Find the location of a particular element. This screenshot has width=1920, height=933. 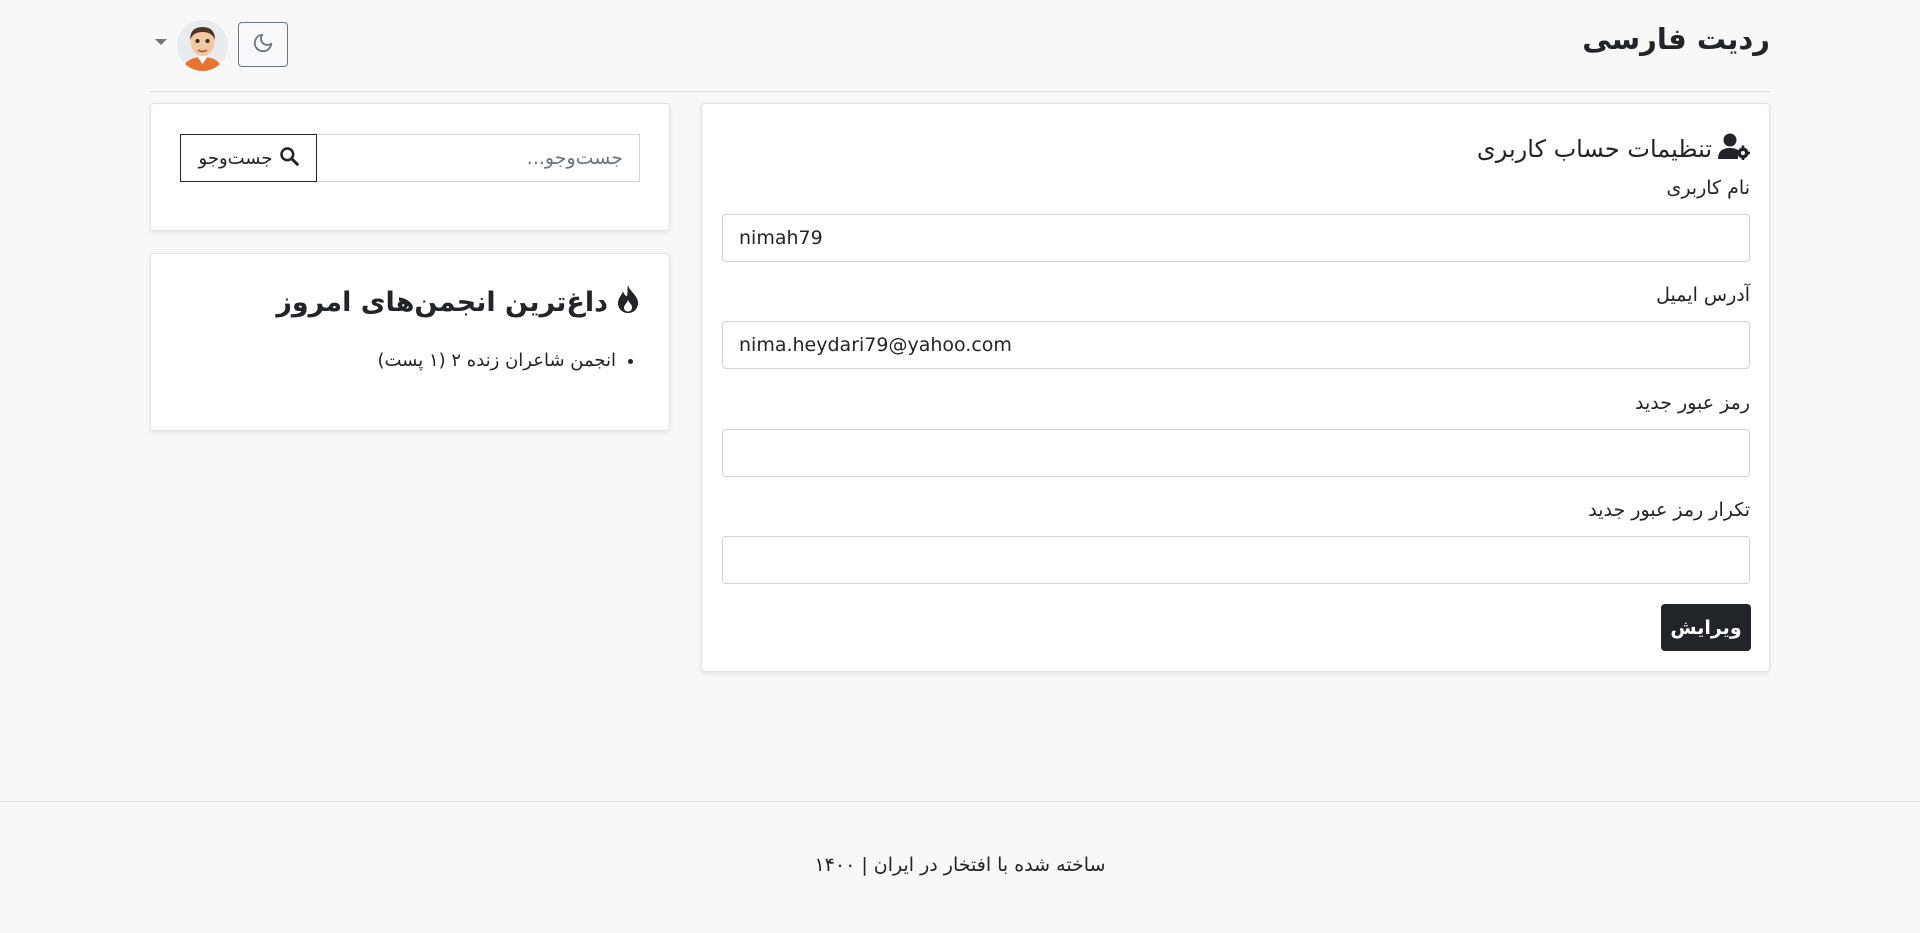

footer-text: ساخته شده با افتخار در ایران | ۱۴۰۰ is located at coordinates (960, 865).